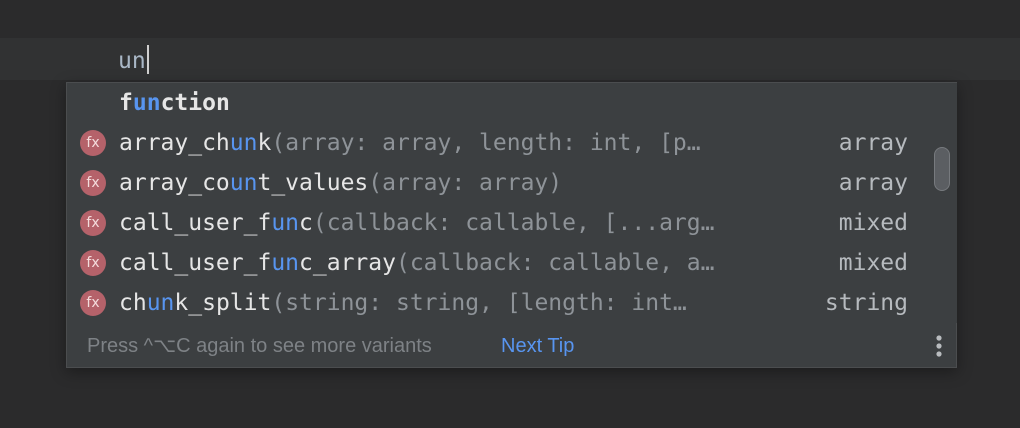 Image resolution: width=1020 pixels, height=428 pixels. I want to click on current-line-highlight, so click(510, 59).